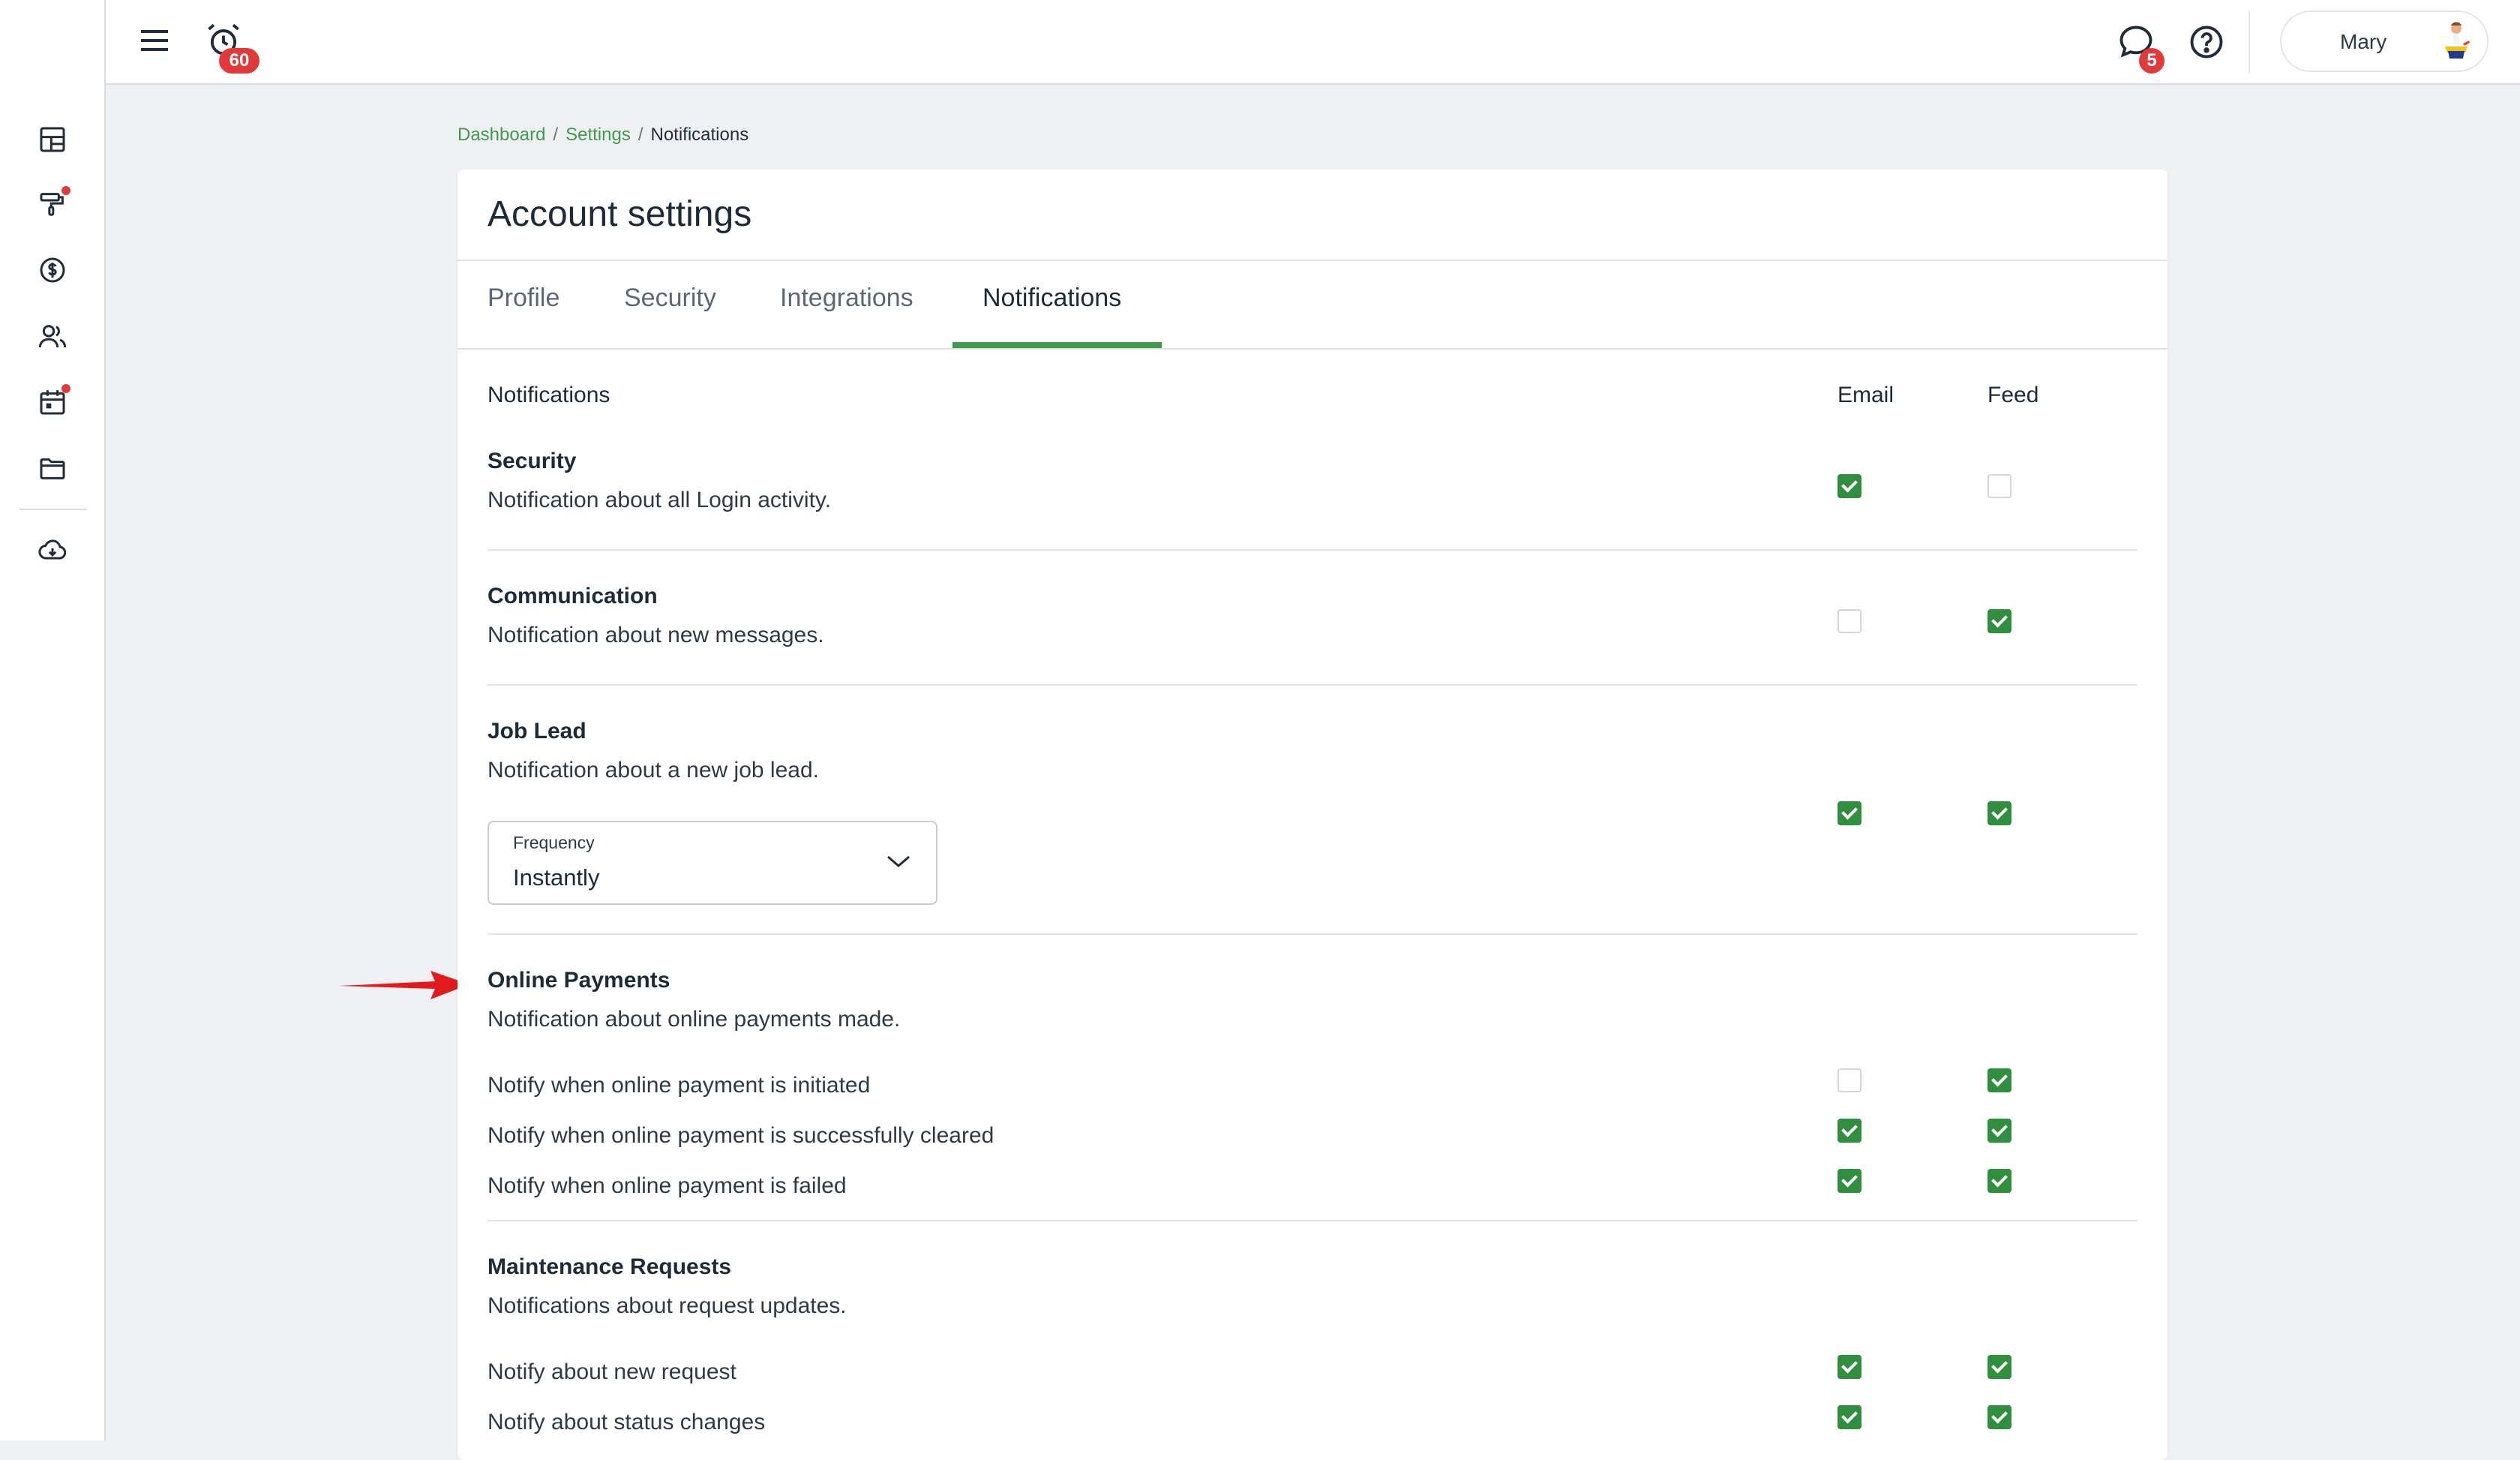 This screenshot has height=1460, width=2520. What do you see at coordinates (1850, 1181) in the screenshot?
I see `online-payment-failed-email-checkbox` at bounding box center [1850, 1181].